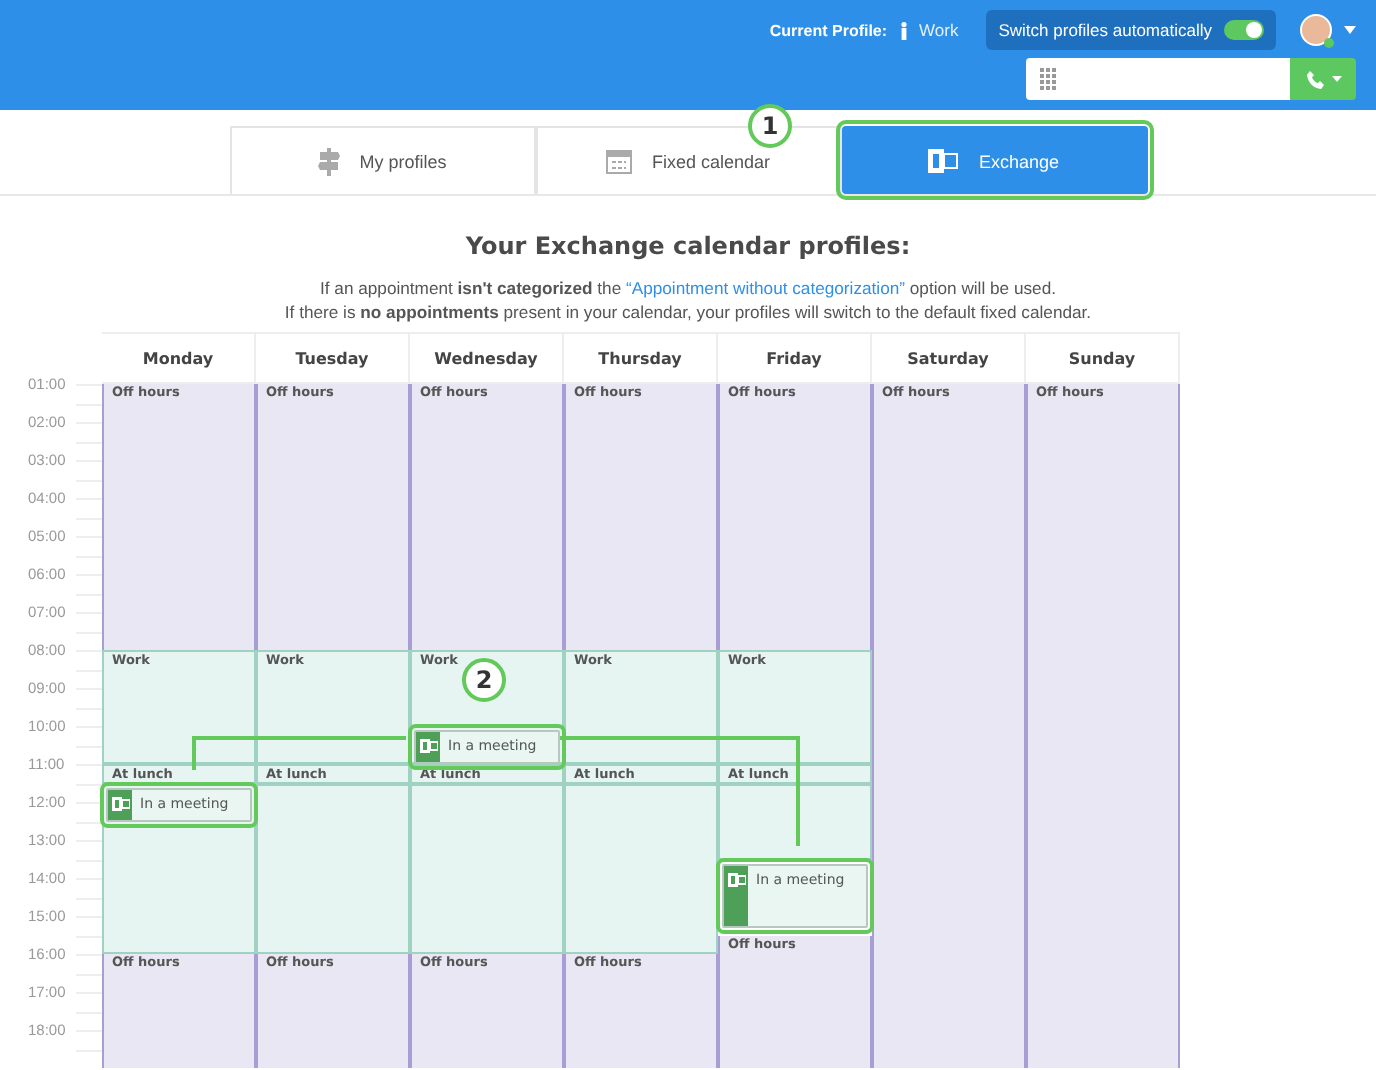 This screenshot has width=1376, height=1070. Describe the element at coordinates (939, 30) in the screenshot. I see `current-profile-value: Work` at that location.